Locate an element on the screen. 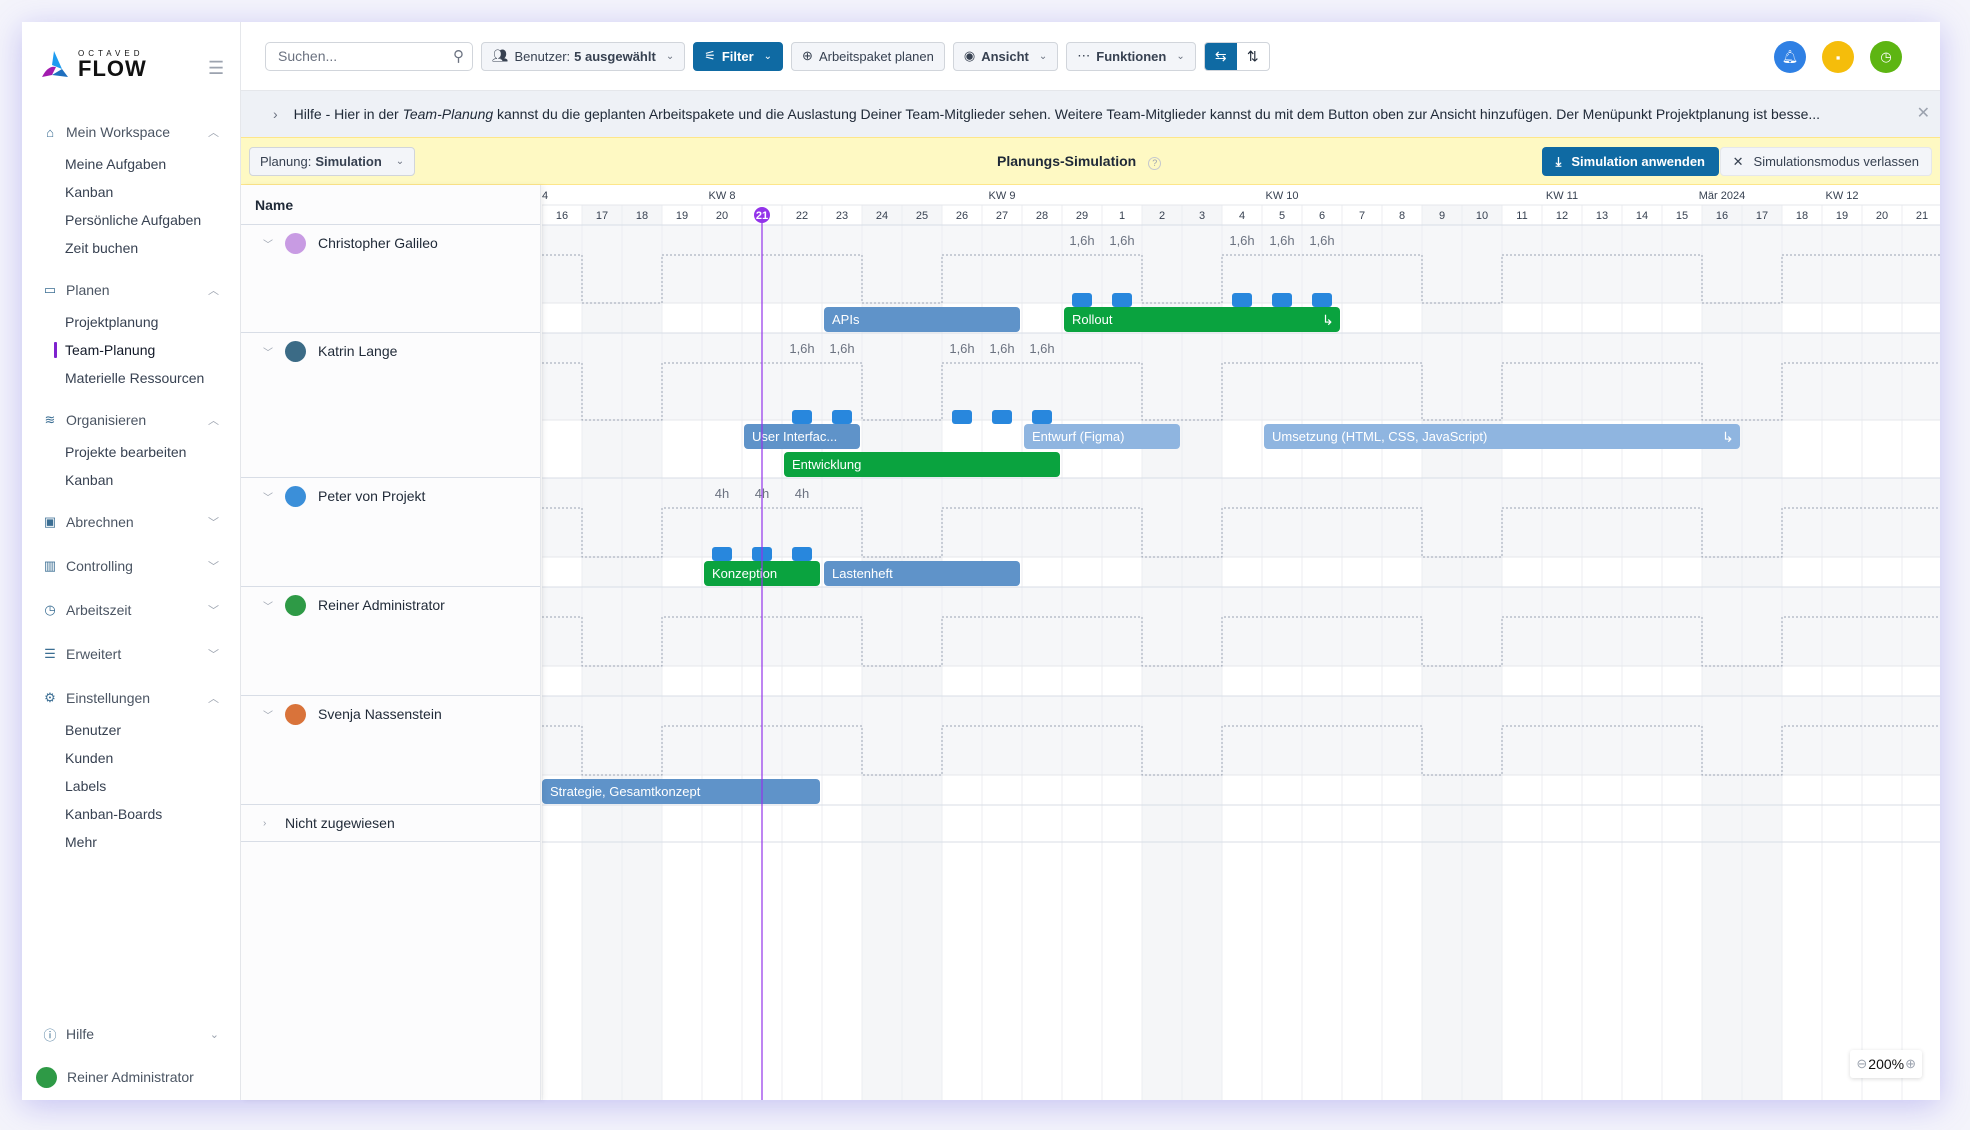  avatar is located at coordinates (295, 714).